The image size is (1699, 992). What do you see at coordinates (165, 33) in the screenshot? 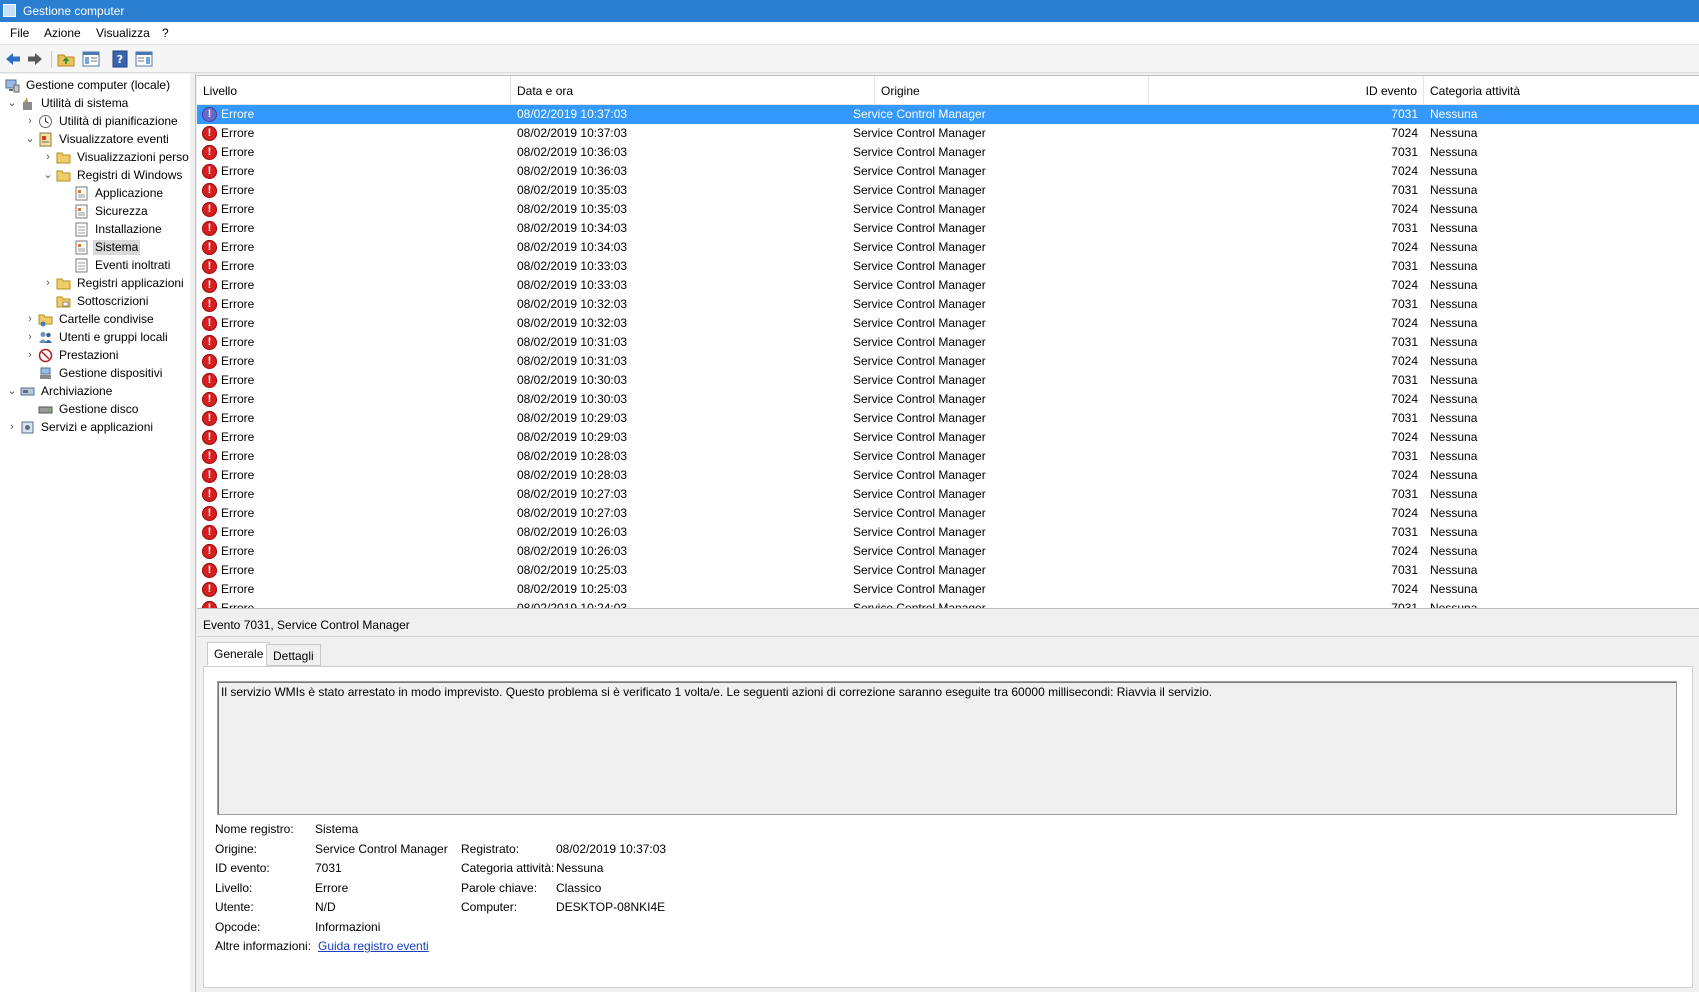
I see `menu-help: ?` at bounding box center [165, 33].